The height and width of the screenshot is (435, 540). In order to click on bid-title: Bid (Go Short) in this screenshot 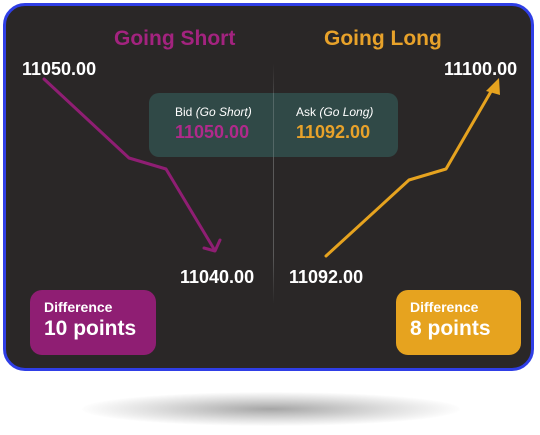, I will do `click(213, 112)`.